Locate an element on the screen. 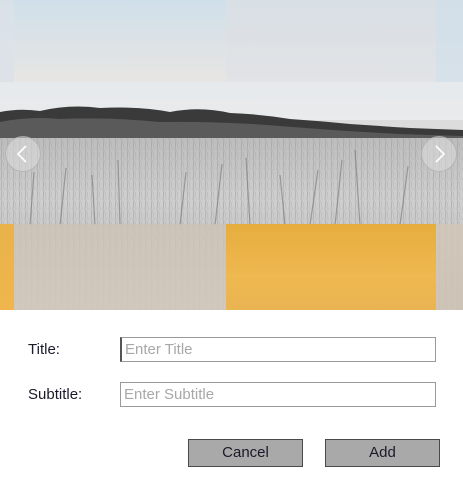  cancel-button: Cancel is located at coordinates (245, 453).